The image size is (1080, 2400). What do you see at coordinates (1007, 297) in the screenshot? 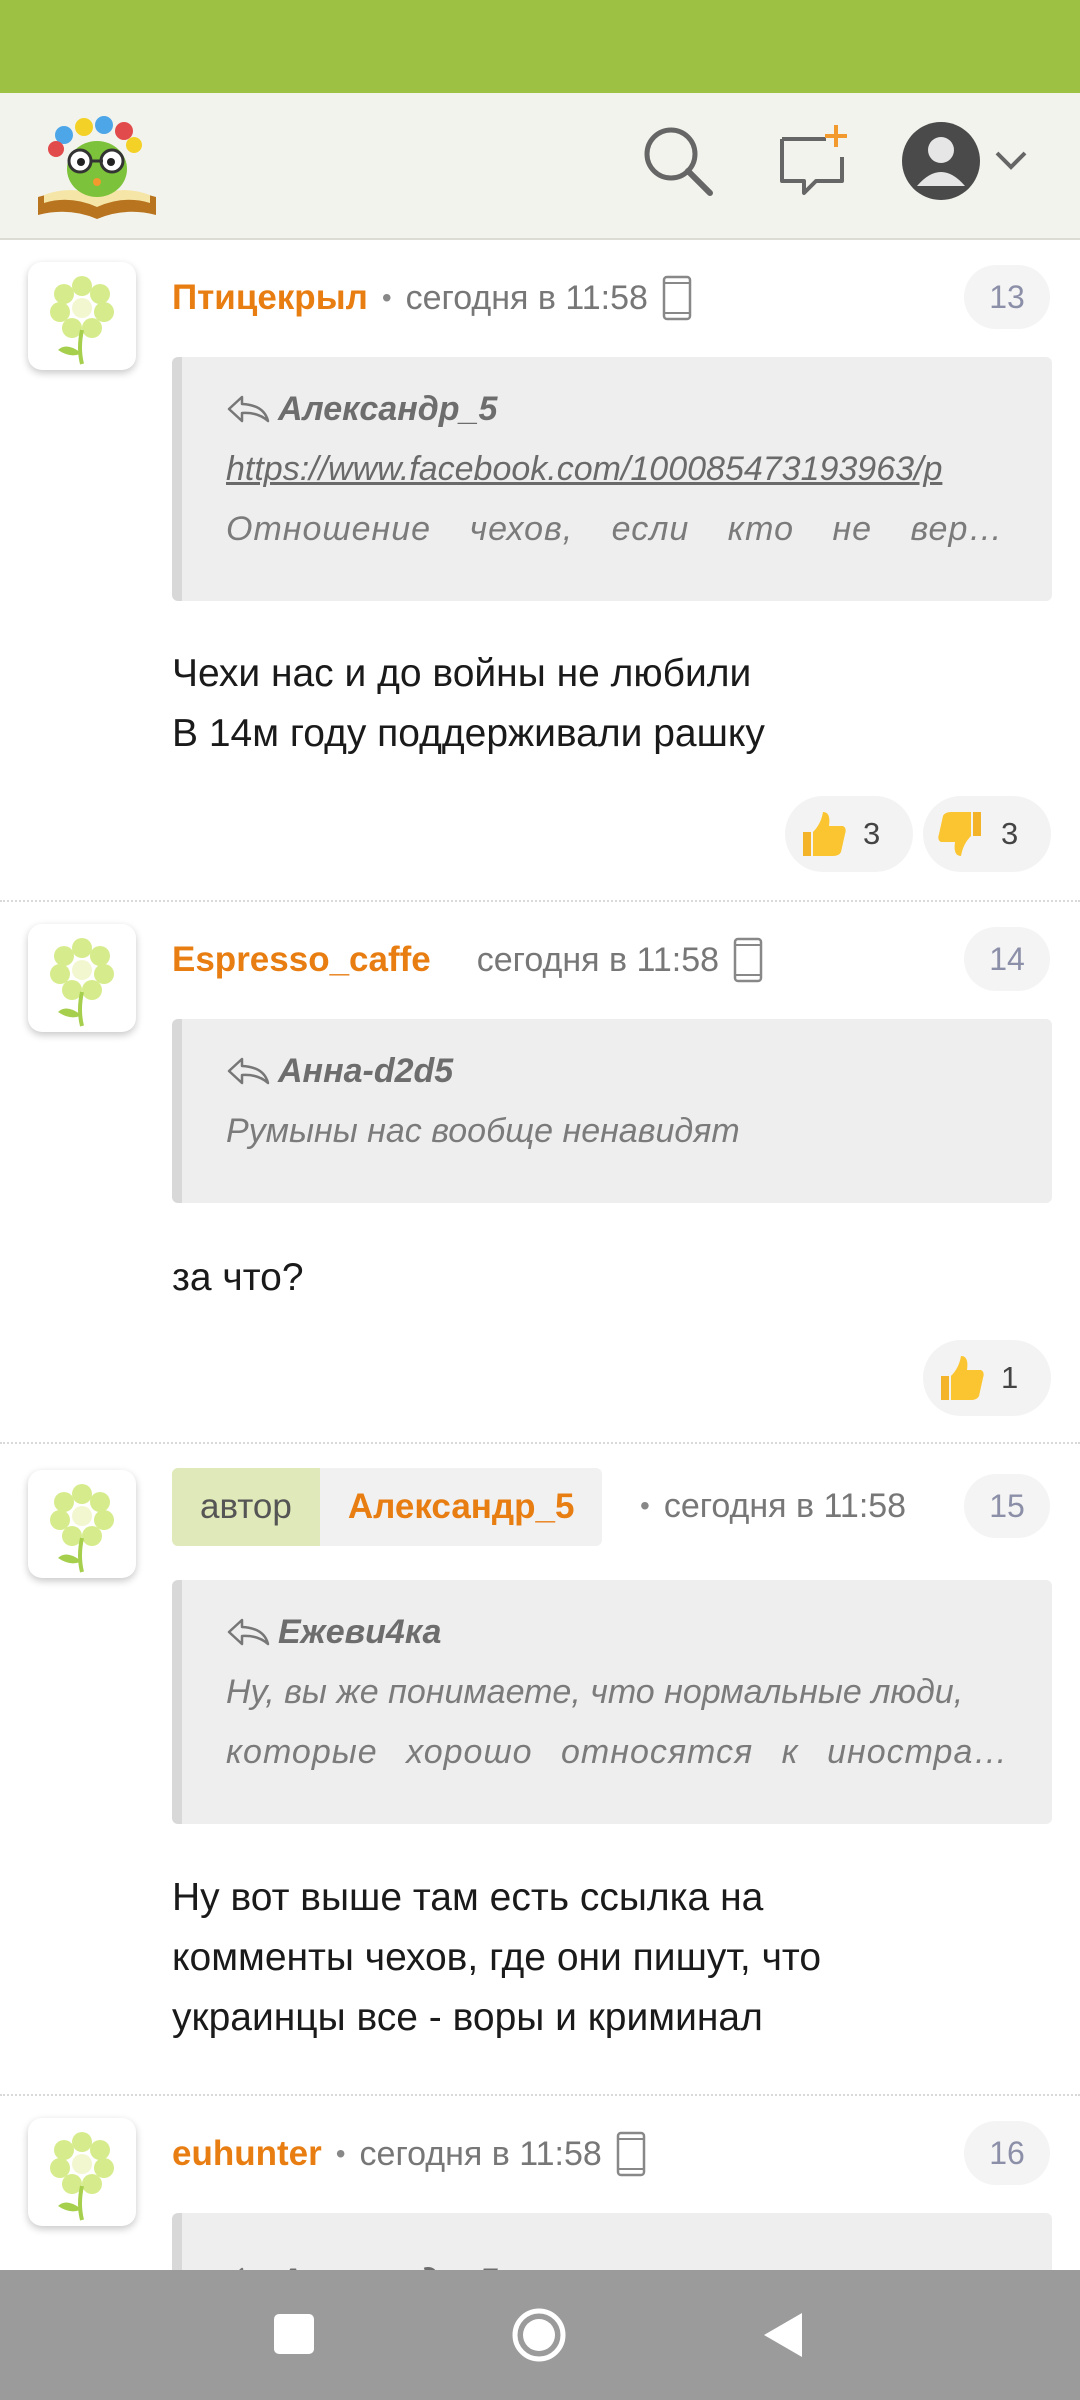
I see `comment-number: 13` at bounding box center [1007, 297].